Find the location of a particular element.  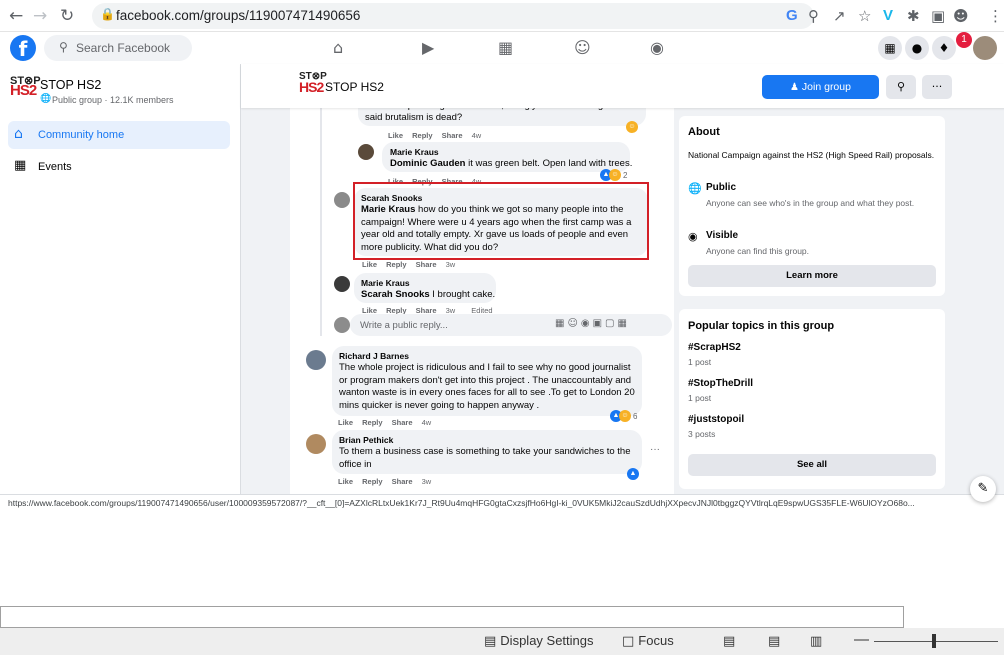

group-bar-logo-line2: HS2 is located at coordinates (311, 87).